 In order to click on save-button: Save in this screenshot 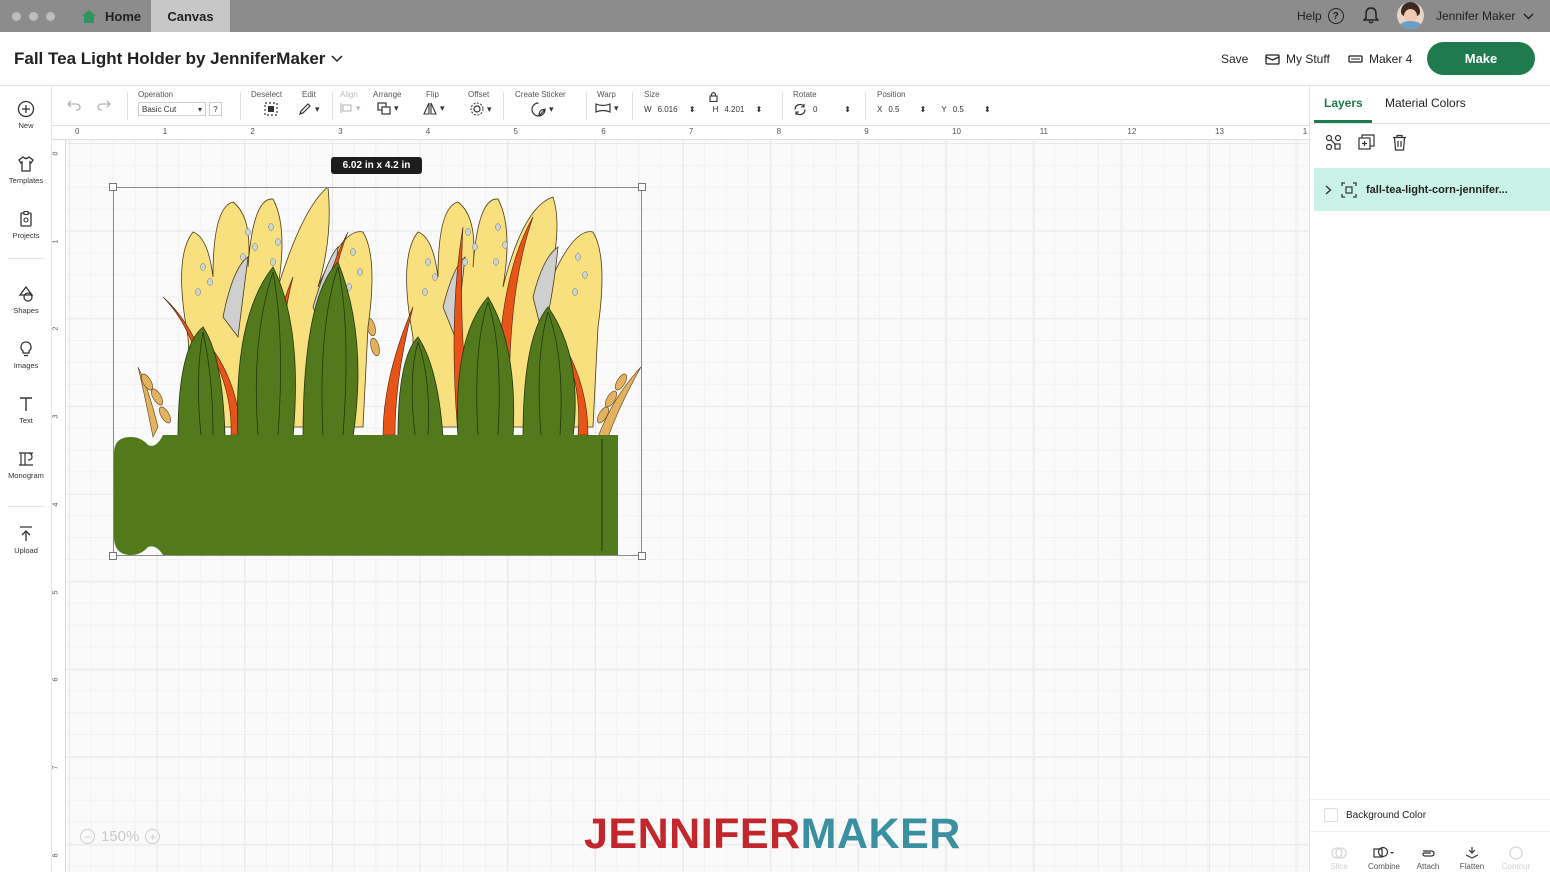, I will do `click(1234, 59)`.